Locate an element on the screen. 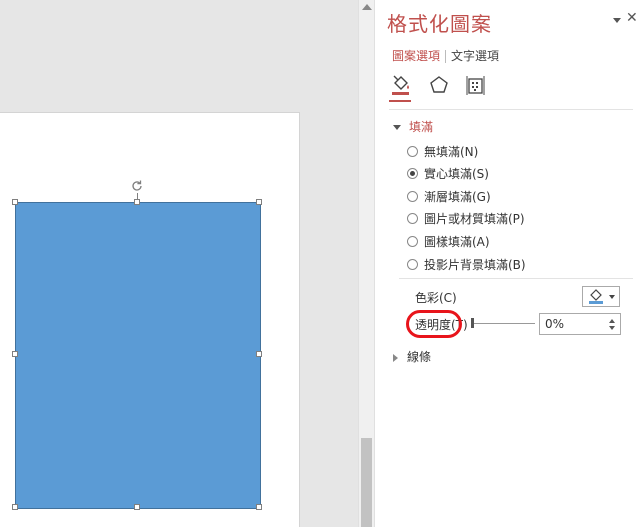  color-swatch is located at coordinates (596, 302).